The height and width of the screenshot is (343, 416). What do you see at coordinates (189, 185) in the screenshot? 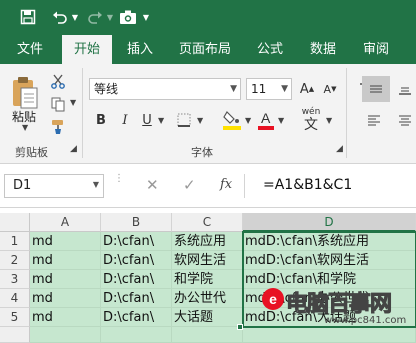
I see `enter-icon: ✓` at bounding box center [189, 185].